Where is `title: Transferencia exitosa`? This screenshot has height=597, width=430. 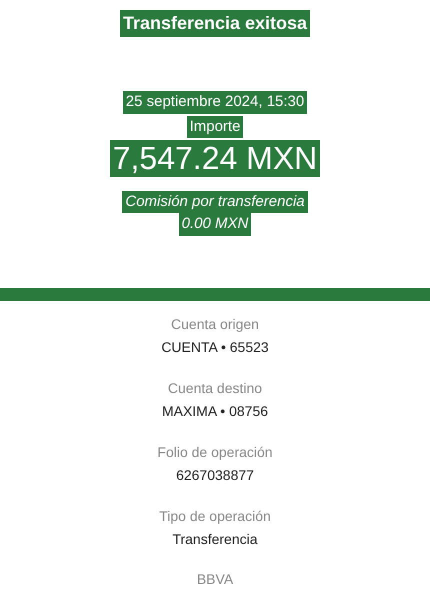
title: Transferencia exitosa is located at coordinates (215, 23).